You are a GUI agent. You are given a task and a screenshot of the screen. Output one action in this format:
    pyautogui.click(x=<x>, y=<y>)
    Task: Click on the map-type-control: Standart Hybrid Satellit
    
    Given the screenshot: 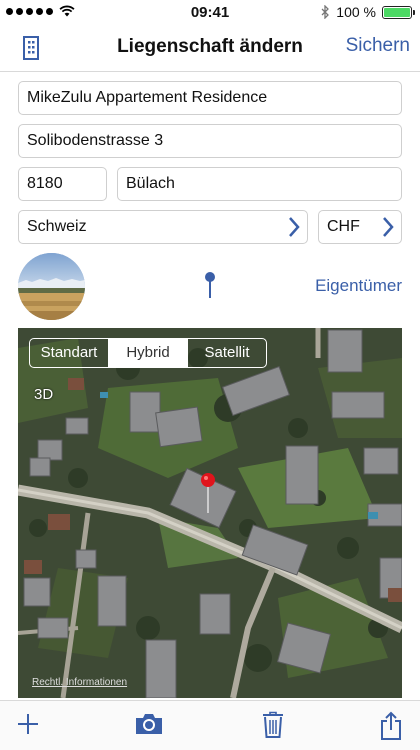 What is the action you would take?
    pyautogui.click(x=148, y=353)
    